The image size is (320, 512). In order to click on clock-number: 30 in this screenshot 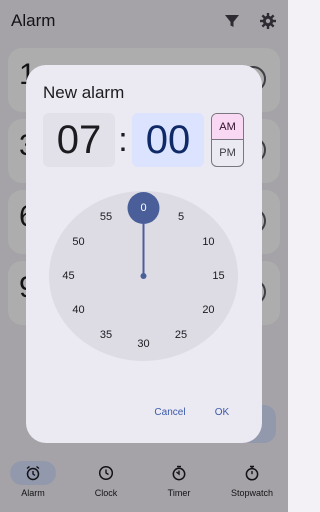, I will do `click(144, 344)`.